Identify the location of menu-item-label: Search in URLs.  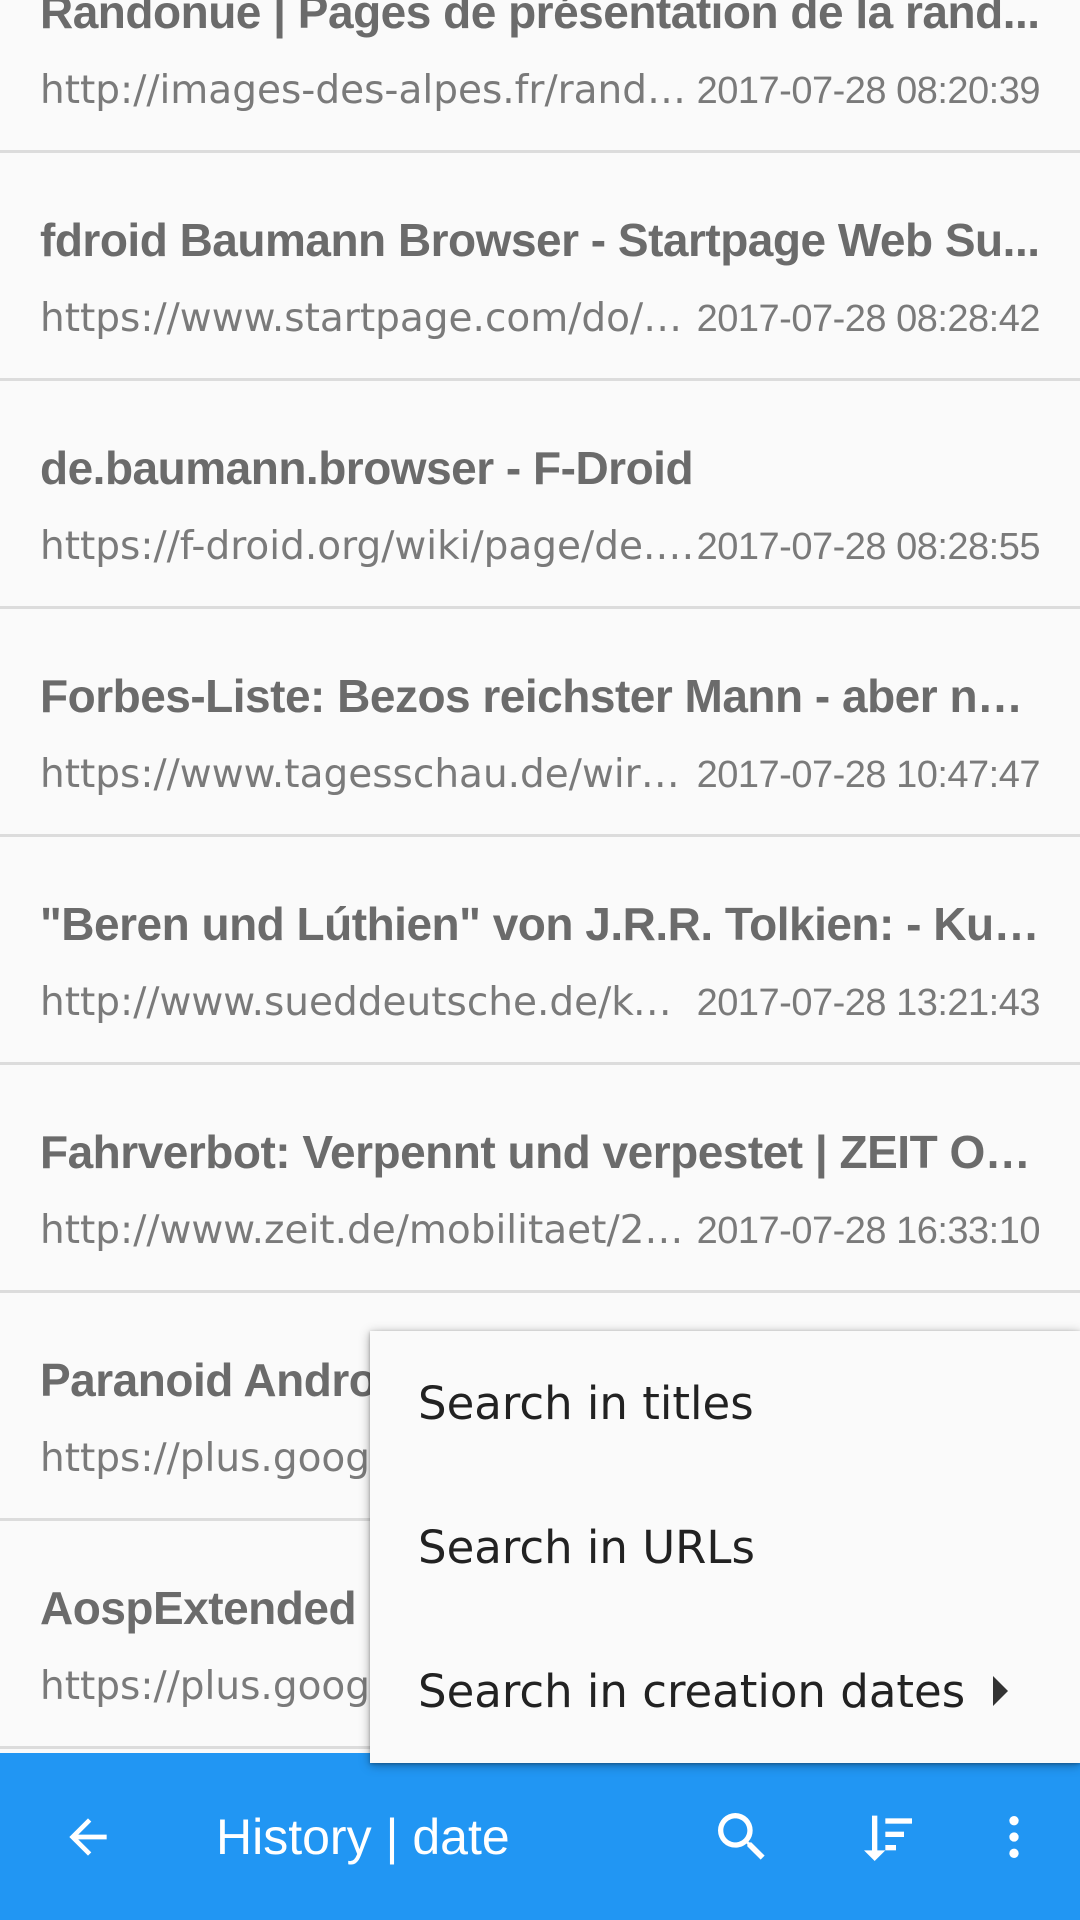
(586, 1547).